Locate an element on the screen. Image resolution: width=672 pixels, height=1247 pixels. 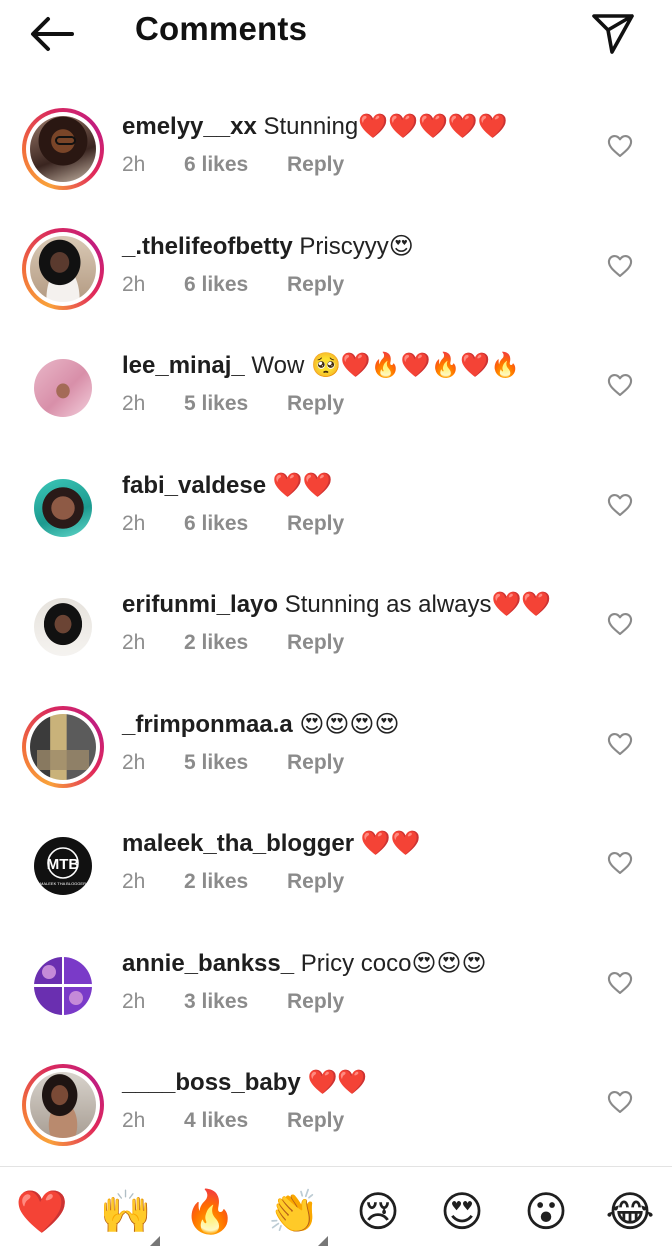
comment-body: lee_minaj_ Wow 🥺❤️🔥❤️🔥❤️🔥 2h 5 likes Reply is located at coordinates (357, 382).